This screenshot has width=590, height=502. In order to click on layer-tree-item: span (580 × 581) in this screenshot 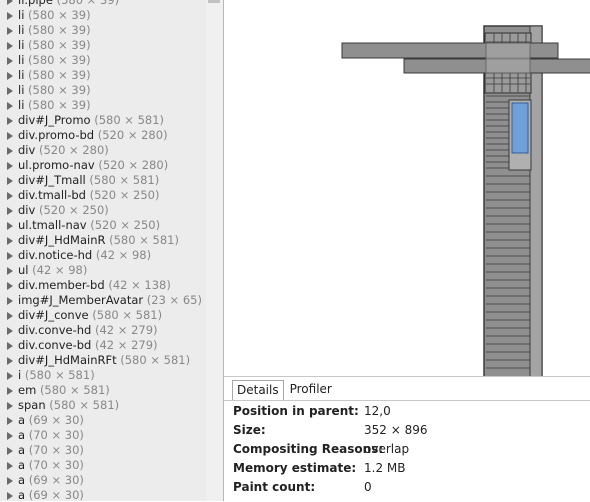, I will do `click(103, 405)`.